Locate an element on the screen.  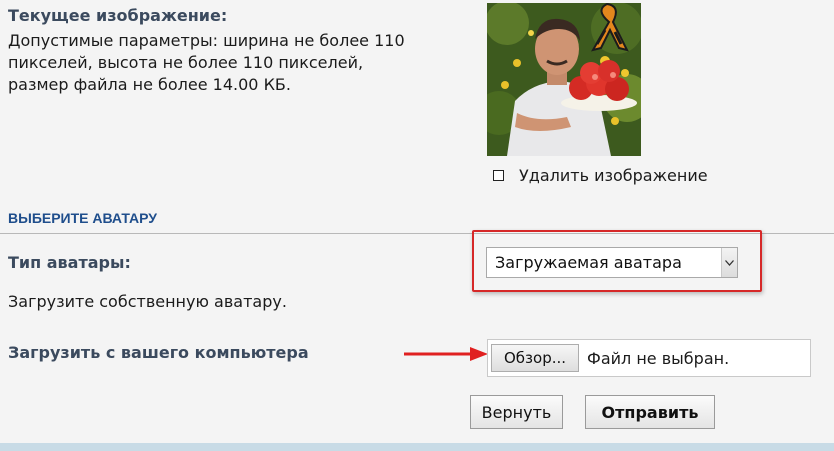
st-george-ribbon-icon is located at coordinates (610, 28).